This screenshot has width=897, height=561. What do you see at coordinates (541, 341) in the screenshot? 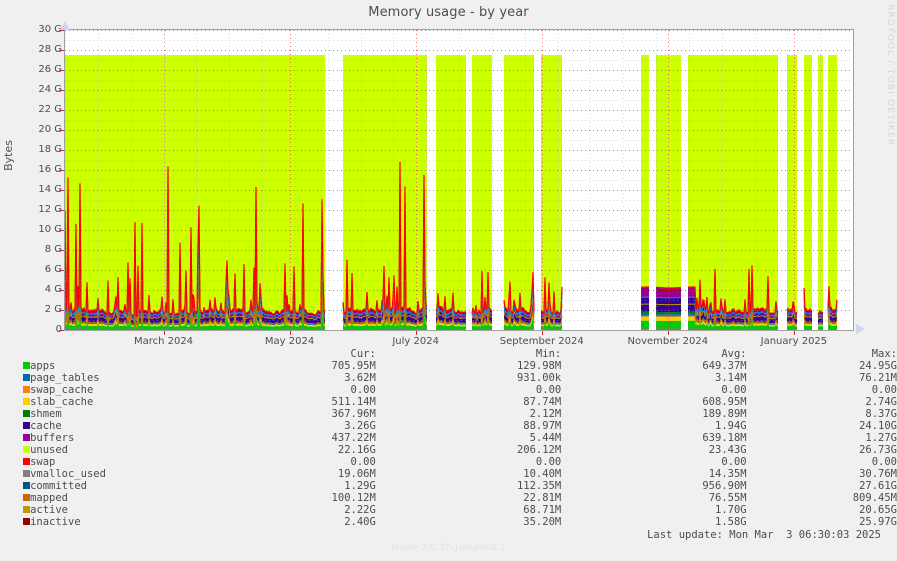
I see `x-tick-label: September 2024` at bounding box center [541, 341].